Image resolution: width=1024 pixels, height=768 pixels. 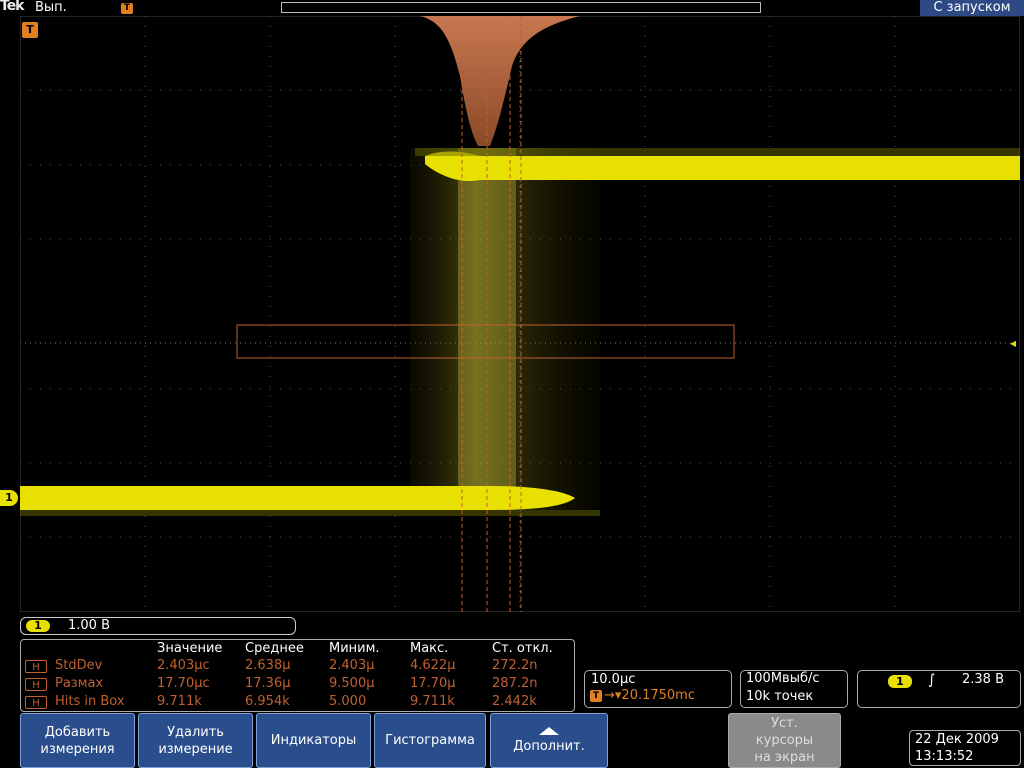 What do you see at coordinates (596, 696) in the screenshot?
I see `trigger-delay-icon: T` at bounding box center [596, 696].